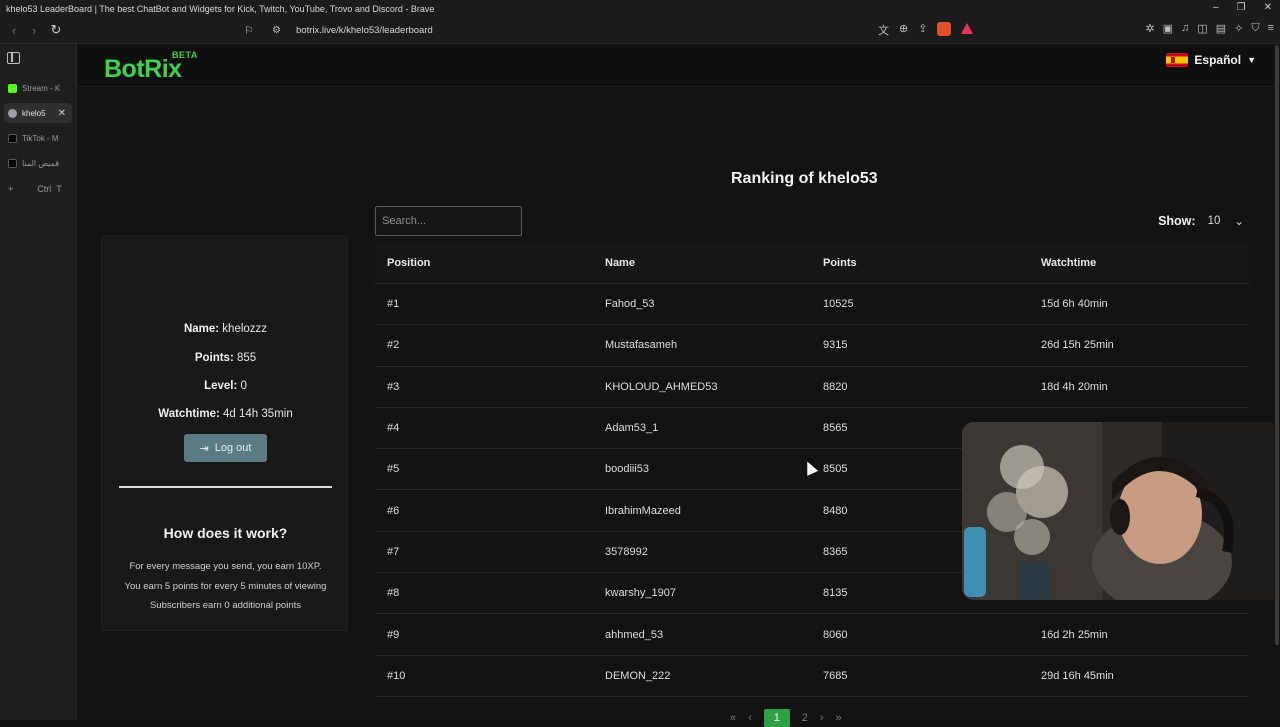 Image resolution: width=1280 pixels, height=727 pixels. What do you see at coordinates (835, 634) in the screenshot?
I see `points-cell: 8060` at bounding box center [835, 634].